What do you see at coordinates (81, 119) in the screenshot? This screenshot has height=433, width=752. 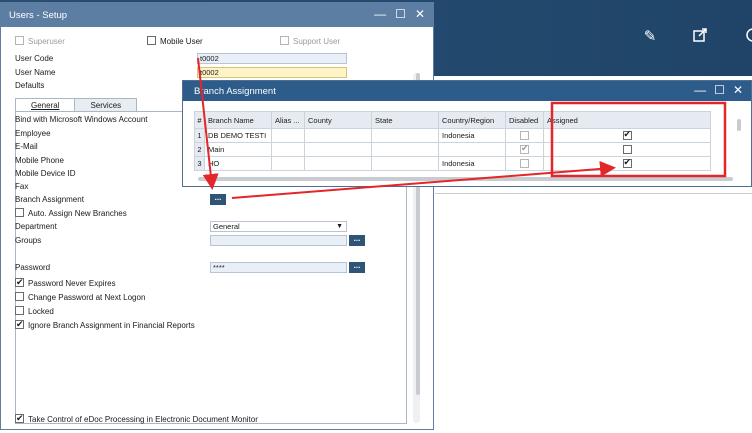 I see `bind-windows-label: Bind with Microsoft Windows Account` at bounding box center [81, 119].